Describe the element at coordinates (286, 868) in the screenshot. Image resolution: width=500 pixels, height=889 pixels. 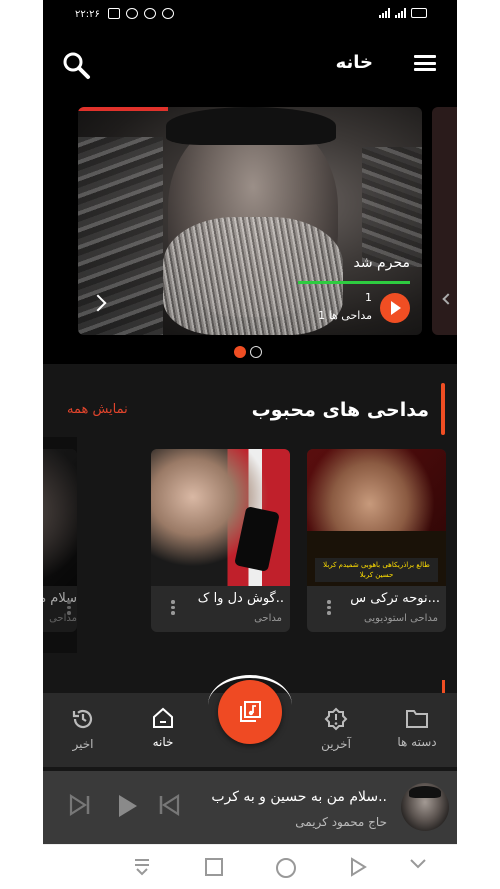
I see `home-circle-icon` at that location.